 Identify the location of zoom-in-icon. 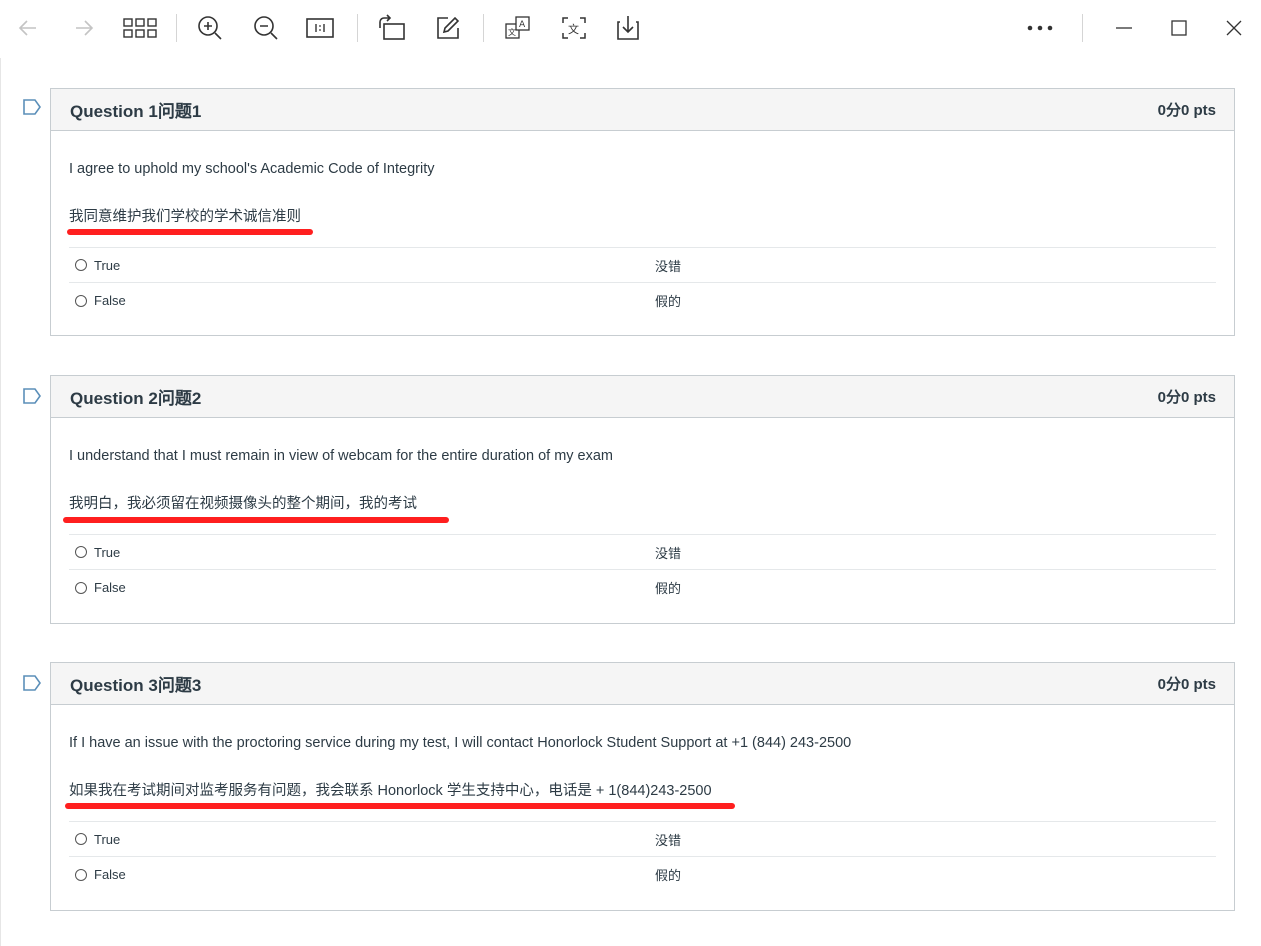
(210, 28).